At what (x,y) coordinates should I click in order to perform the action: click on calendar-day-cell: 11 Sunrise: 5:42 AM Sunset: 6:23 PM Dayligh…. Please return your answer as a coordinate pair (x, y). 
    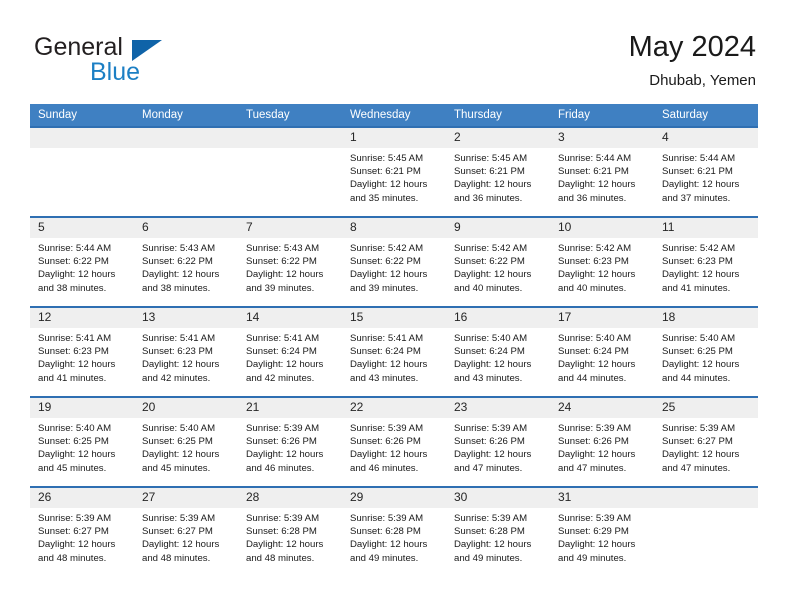
    Looking at the image, I should click on (706, 261).